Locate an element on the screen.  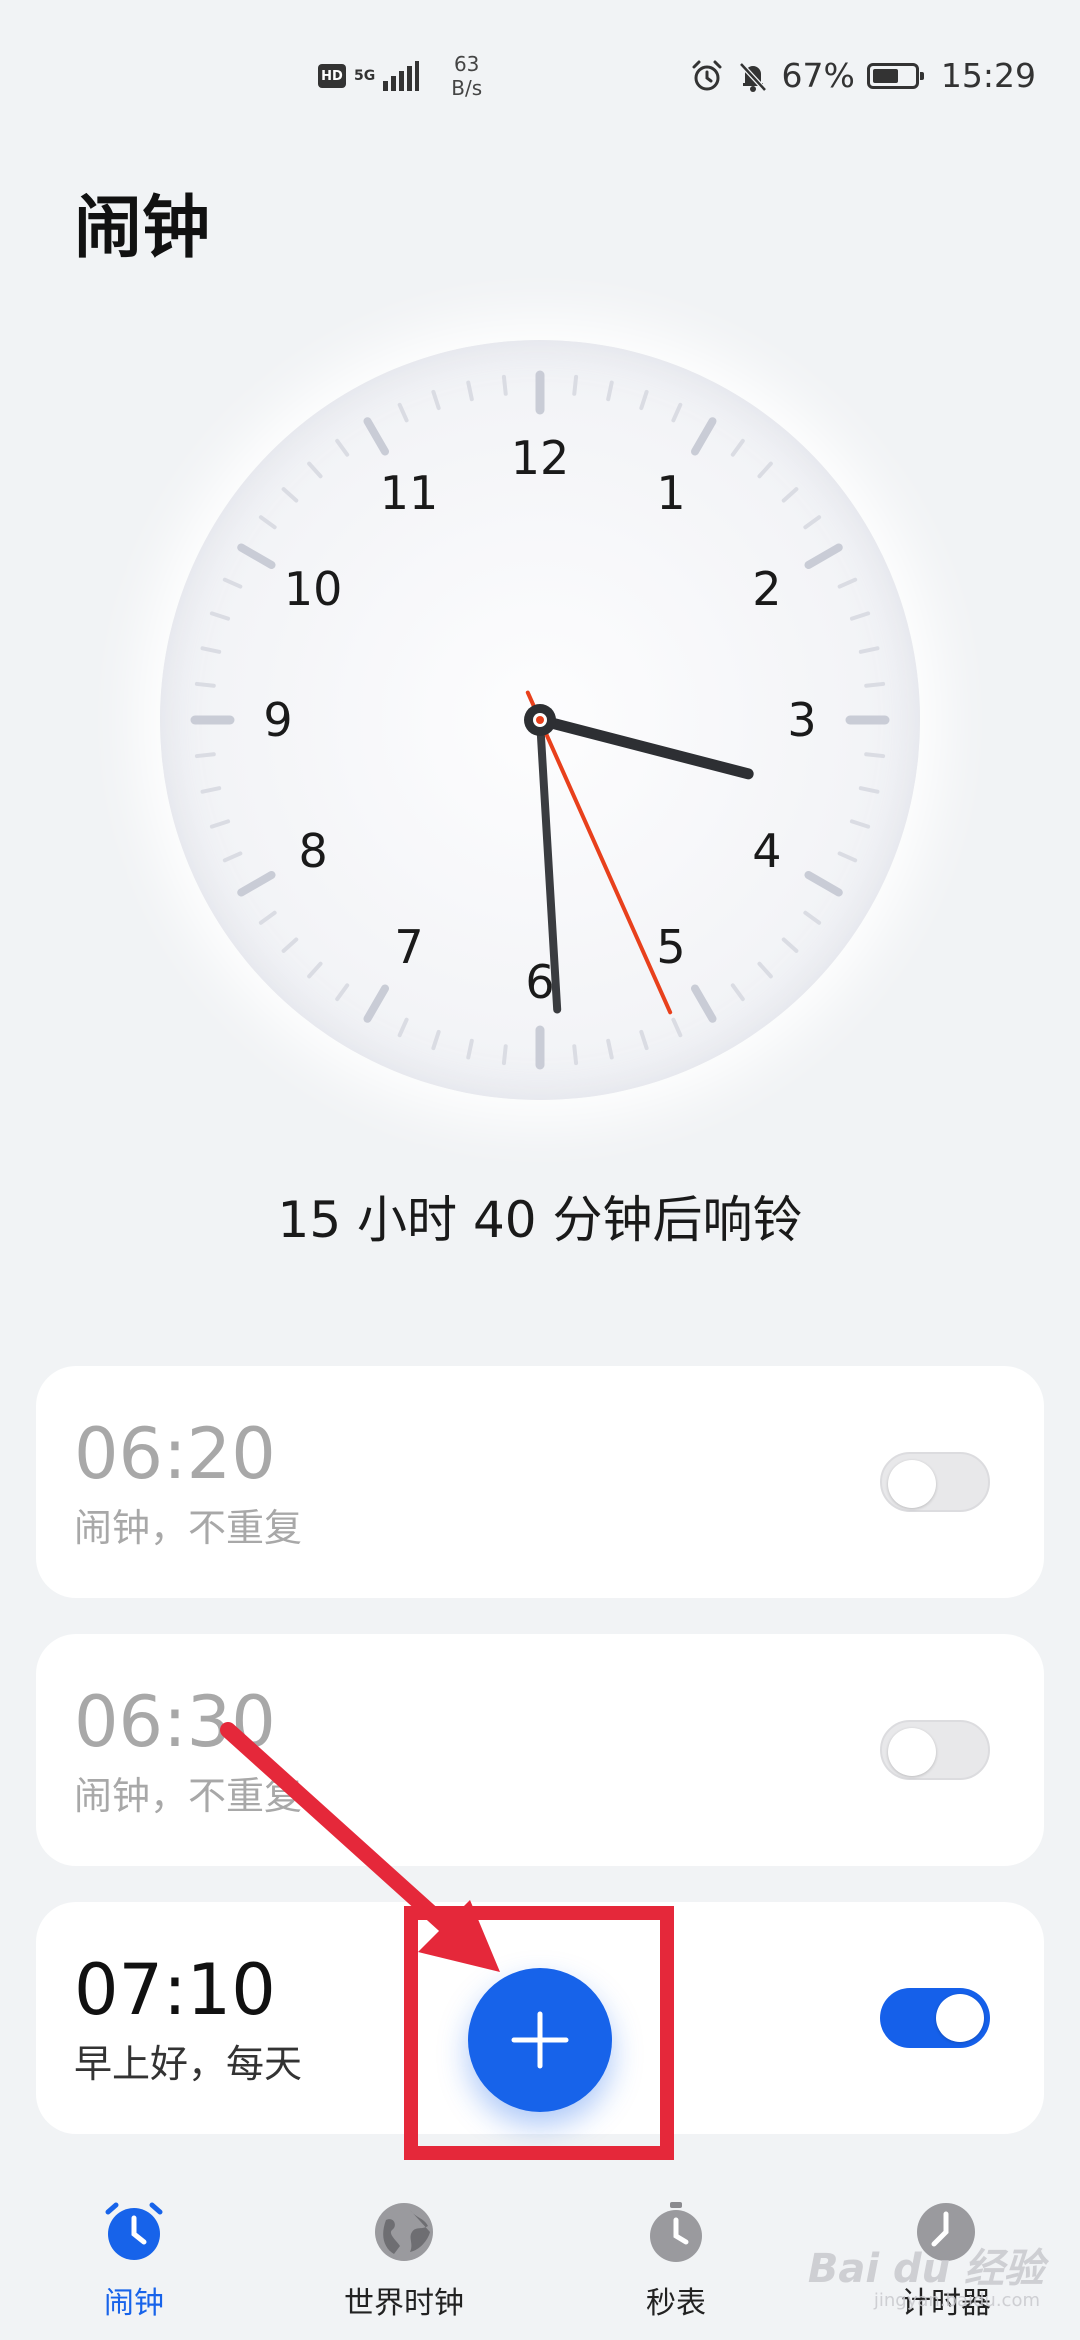
status-right: 67% 15:29 is located at coordinates (863, 75).